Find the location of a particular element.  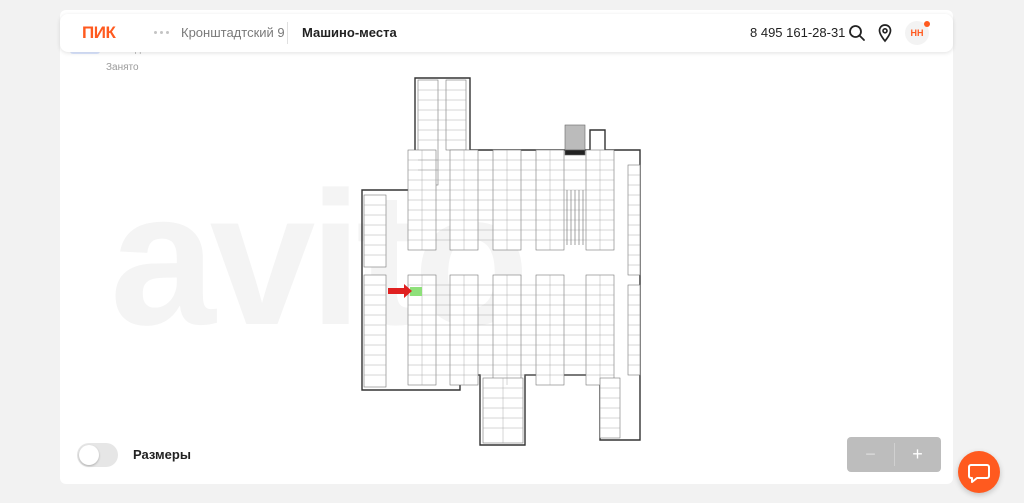

dimensions-toggle is located at coordinates (97, 455).